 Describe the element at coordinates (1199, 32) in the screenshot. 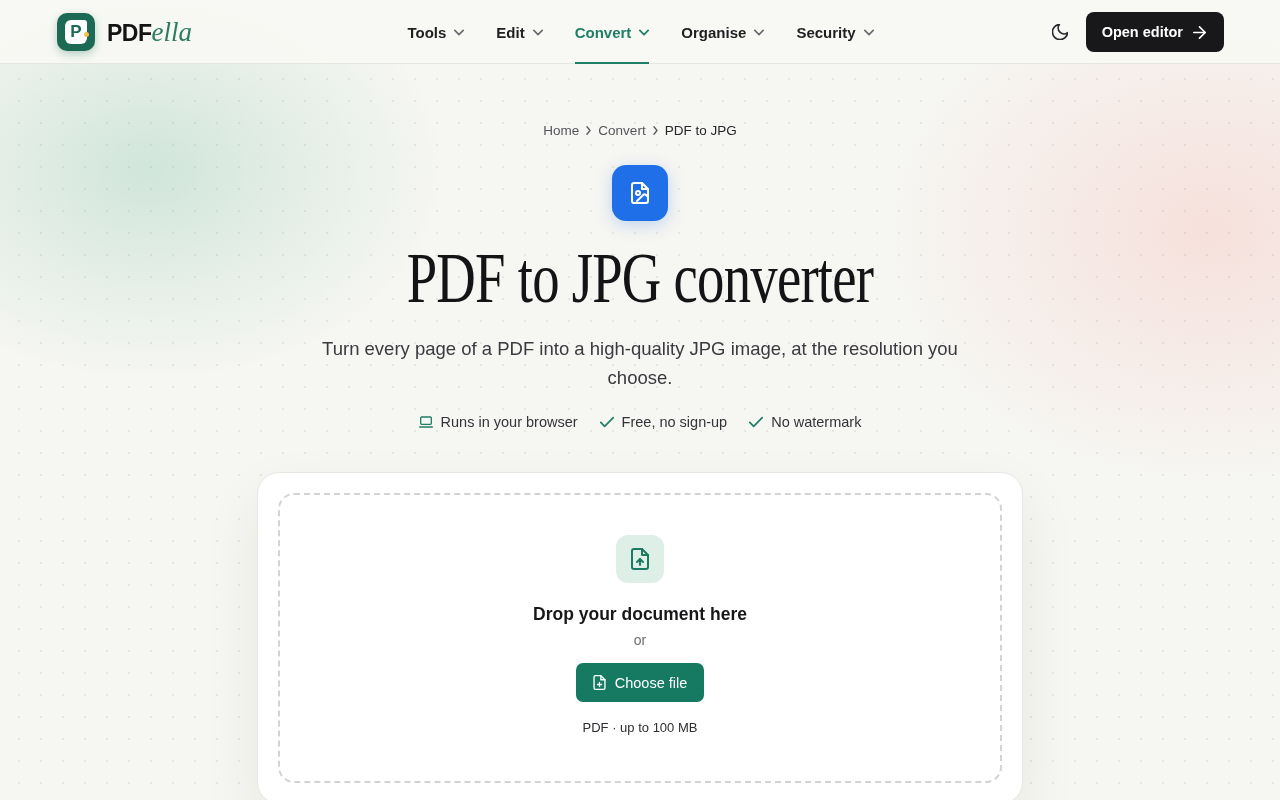

I see `arrow-right-icon` at that location.